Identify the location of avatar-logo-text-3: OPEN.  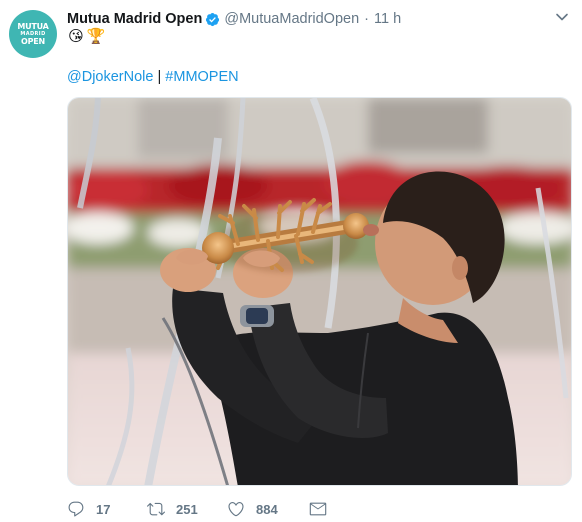
(33, 41).